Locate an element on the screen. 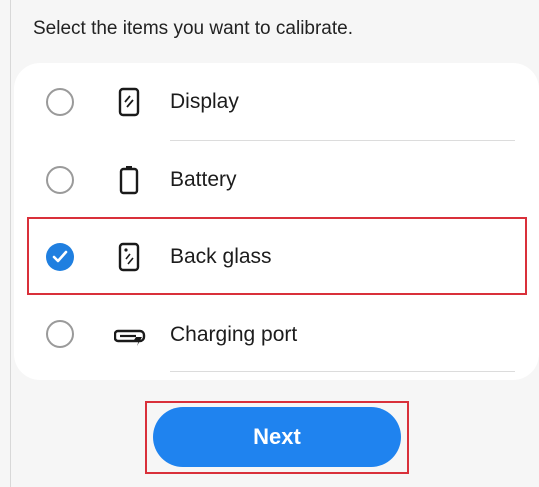 This screenshot has height=487, width=539. radio-charging-port is located at coordinates (60, 334).